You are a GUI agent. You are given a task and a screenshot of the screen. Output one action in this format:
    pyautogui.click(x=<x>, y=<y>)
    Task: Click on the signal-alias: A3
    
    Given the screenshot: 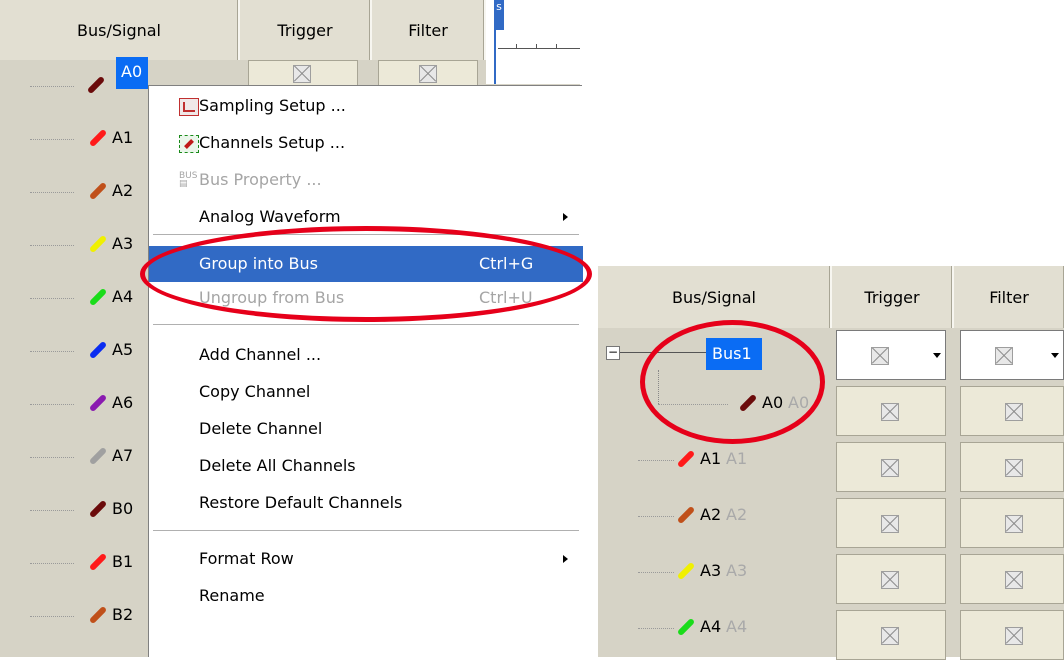 What is the action you would take?
    pyautogui.click(x=737, y=570)
    